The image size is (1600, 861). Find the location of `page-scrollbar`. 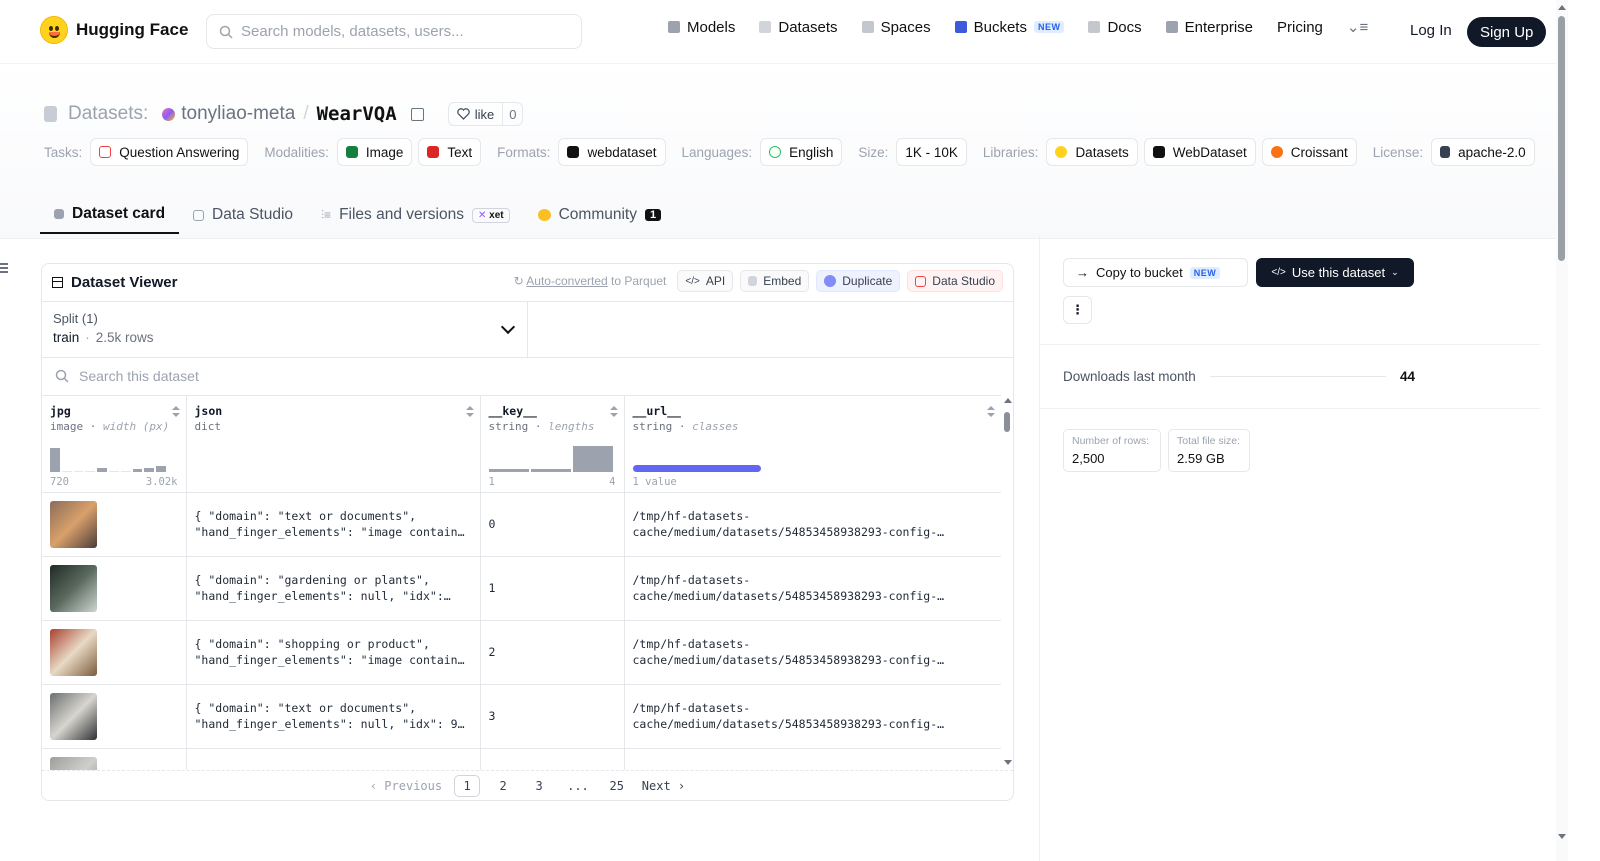

page-scrollbar is located at coordinates (1562, 430).